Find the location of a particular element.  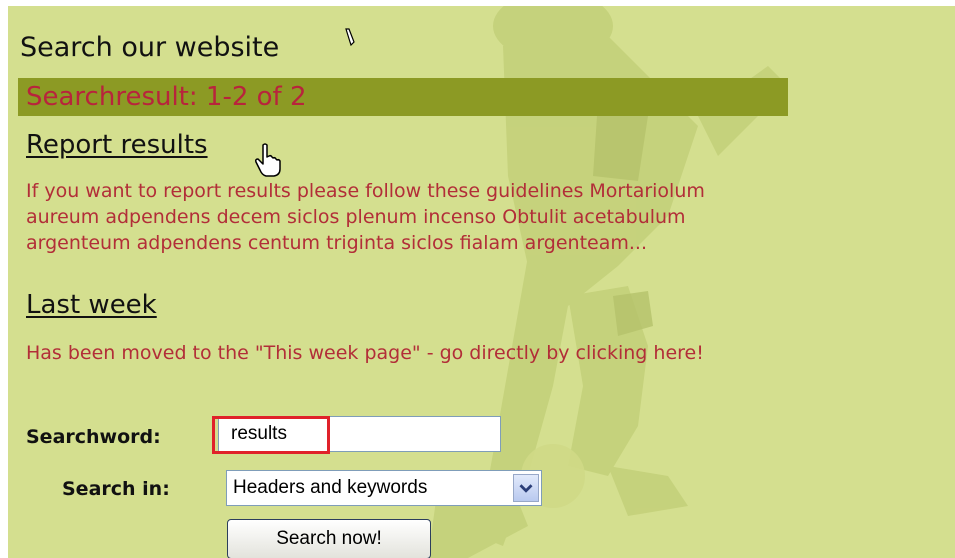

searchword-label: Searchword: is located at coordinates (93, 437).